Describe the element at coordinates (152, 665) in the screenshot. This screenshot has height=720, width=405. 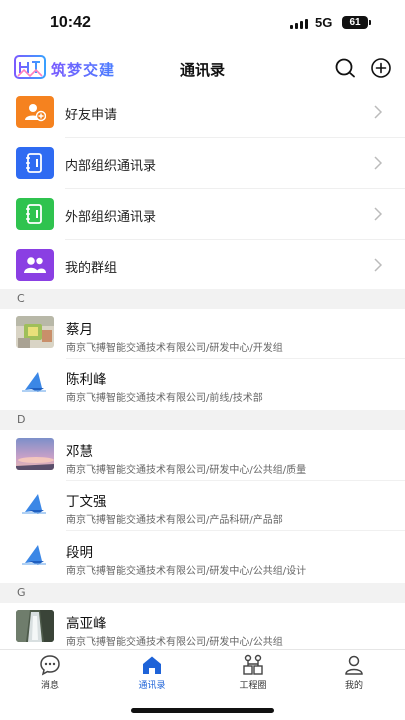
I see `home-icon` at that location.